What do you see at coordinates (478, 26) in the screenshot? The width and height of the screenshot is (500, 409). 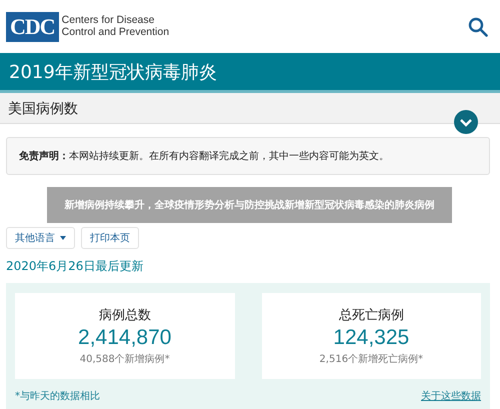 I see `search-icon` at bounding box center [478, 26].